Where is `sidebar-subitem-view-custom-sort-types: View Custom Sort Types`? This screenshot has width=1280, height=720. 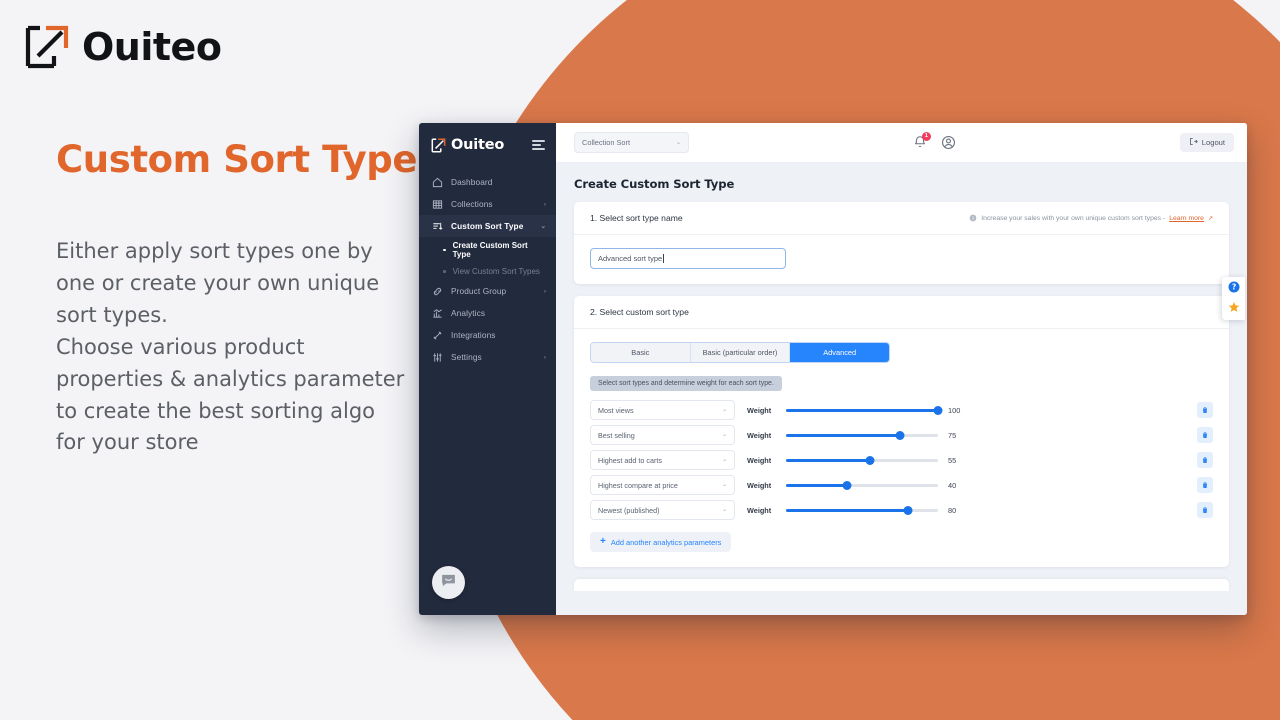
sidebar-subitem-view-custom-sort-types: View Custom Sort Types is located at coordinates (487, 271).